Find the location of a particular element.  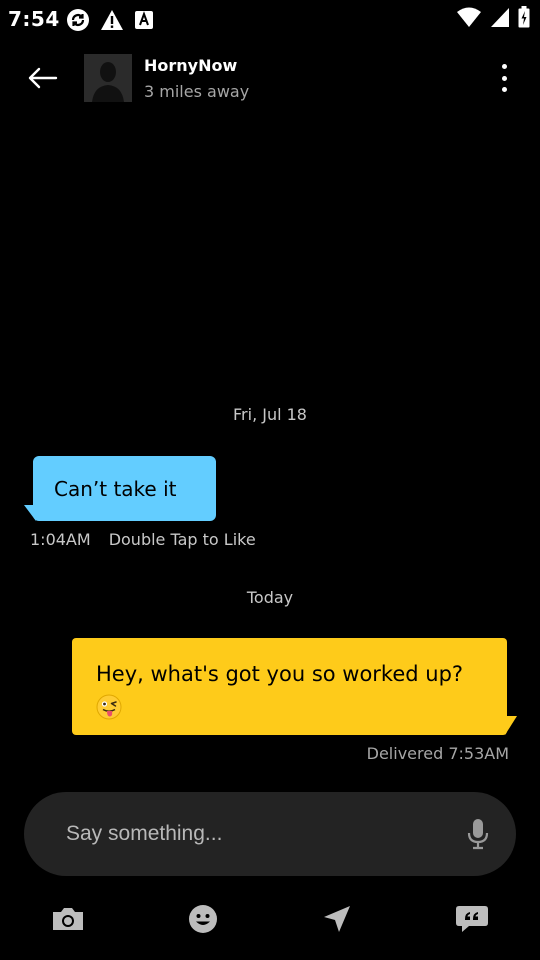

camera-button is located at coordinates (68, 919).